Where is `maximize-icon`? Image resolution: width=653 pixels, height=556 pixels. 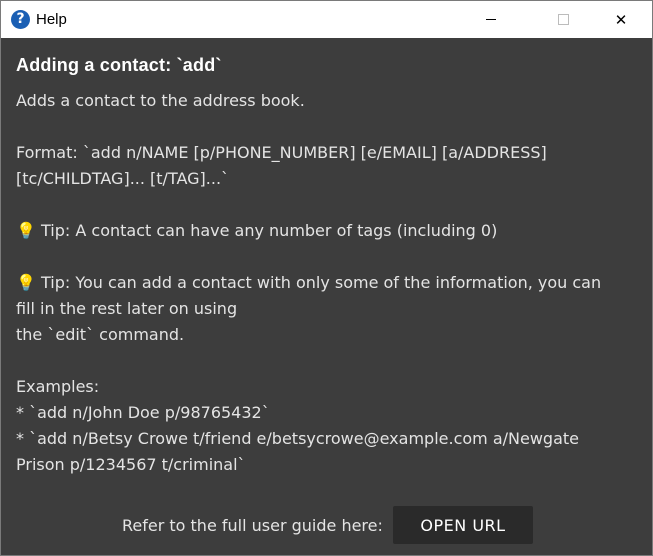
maximize-icon is located at coordinates (563, 19).